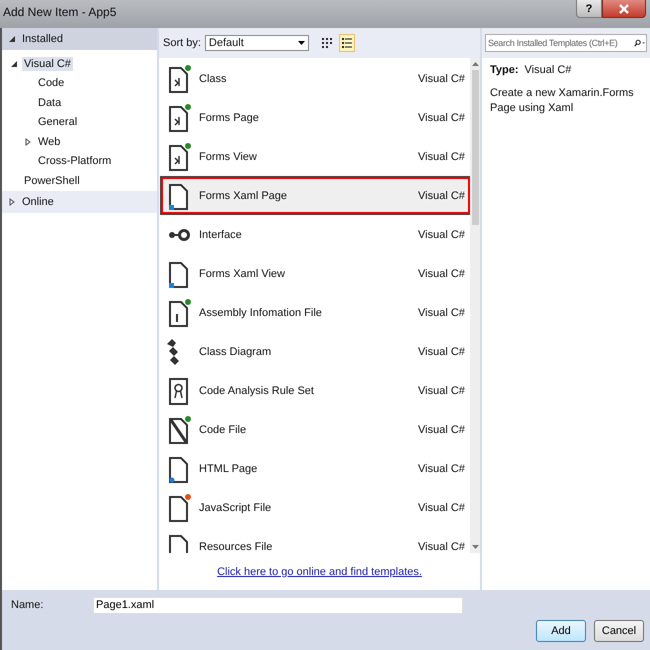 This screenshot has width=650, height=650. Describe the element at coordinates (561, 631) in the screenshot. I see `add-button: Add` at that location.